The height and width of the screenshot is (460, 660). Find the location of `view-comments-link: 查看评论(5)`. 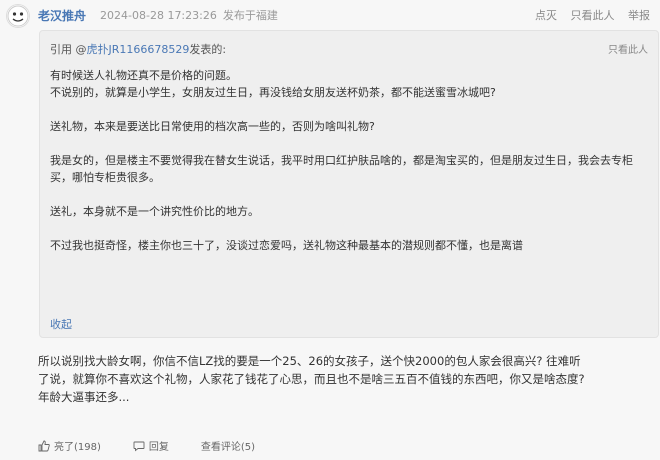

view-comments-link: 查看评论(5) is located at coordinates (228, 445).